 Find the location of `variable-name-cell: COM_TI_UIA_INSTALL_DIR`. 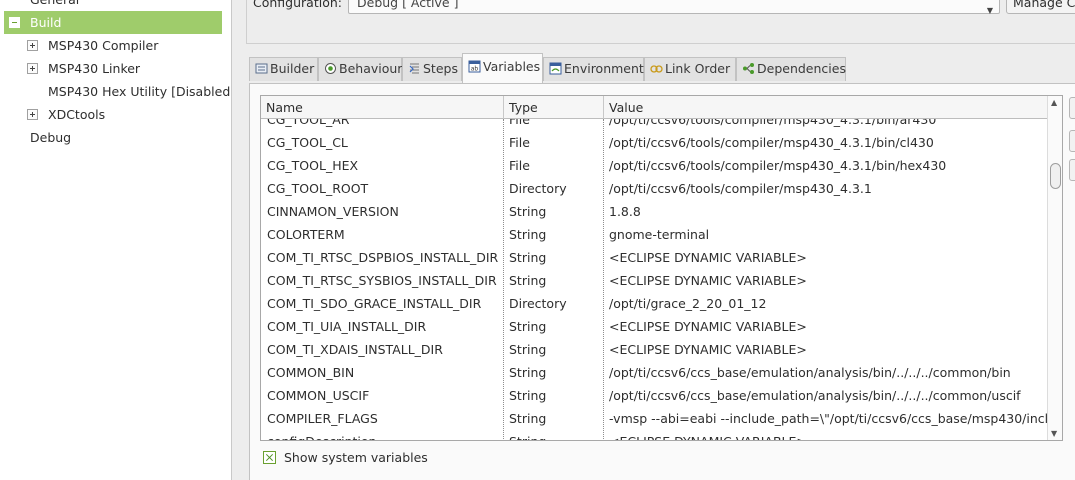

variable-name-cell: COM_TI_UIA_INSTALL_DIR is located at coordinates (347, 326).